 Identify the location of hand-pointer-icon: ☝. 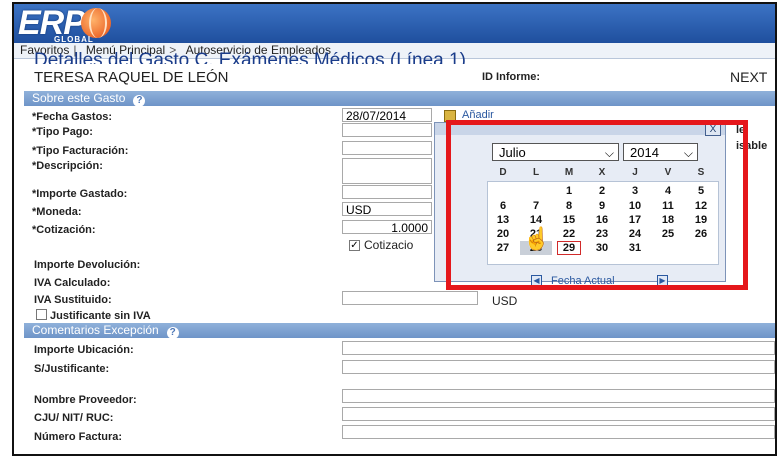
(537, 238).